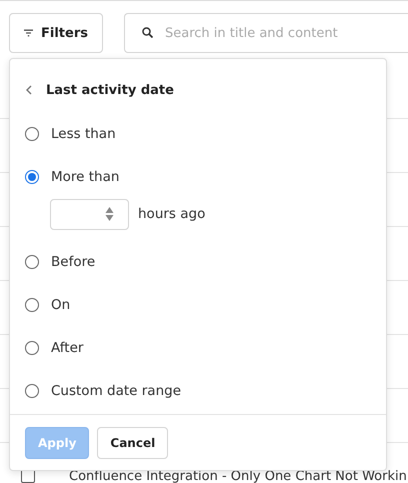 The width and height of the screenshot is (408, 483). Describe the element at coordinates (132, 443) in the screenshot. I see `cancel-button: Cancel` at that location.